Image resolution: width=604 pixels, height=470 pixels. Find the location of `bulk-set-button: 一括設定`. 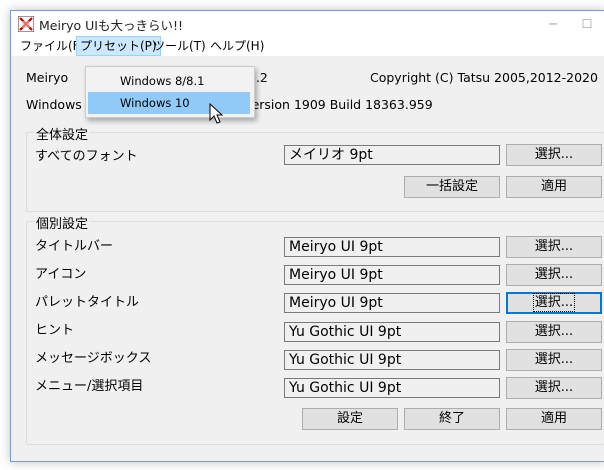

bulk-set-button: 一括設定 is located at coordinates (452, 187).